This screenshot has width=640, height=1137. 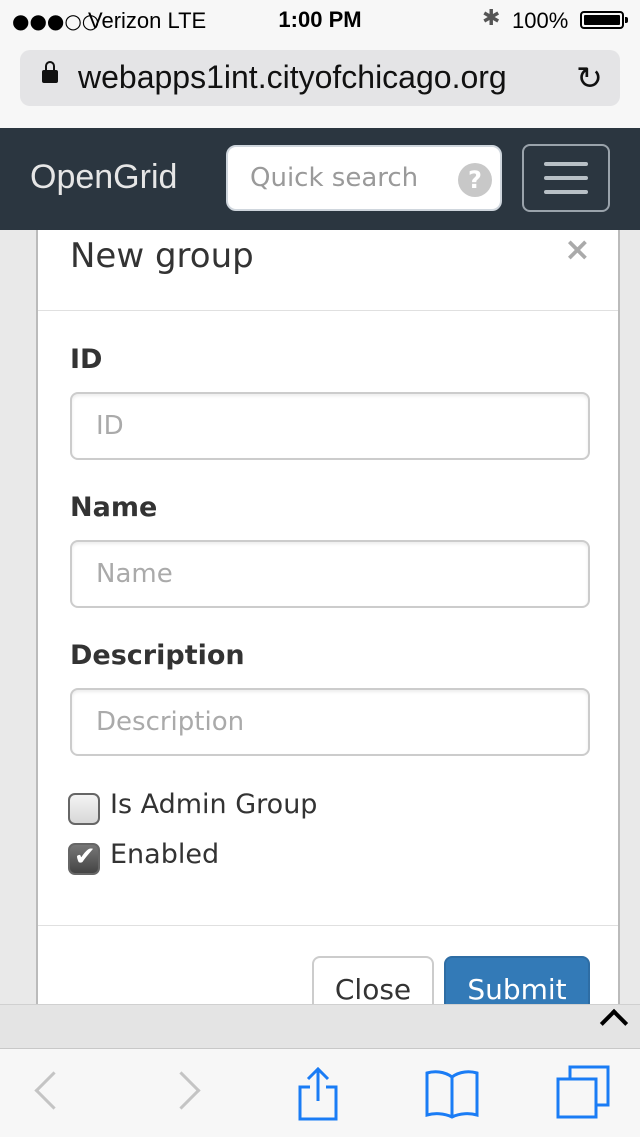 What do you see at coordinates (330, 722) in the screenshot?
I see `description-field` at bounding box center [330, 722].